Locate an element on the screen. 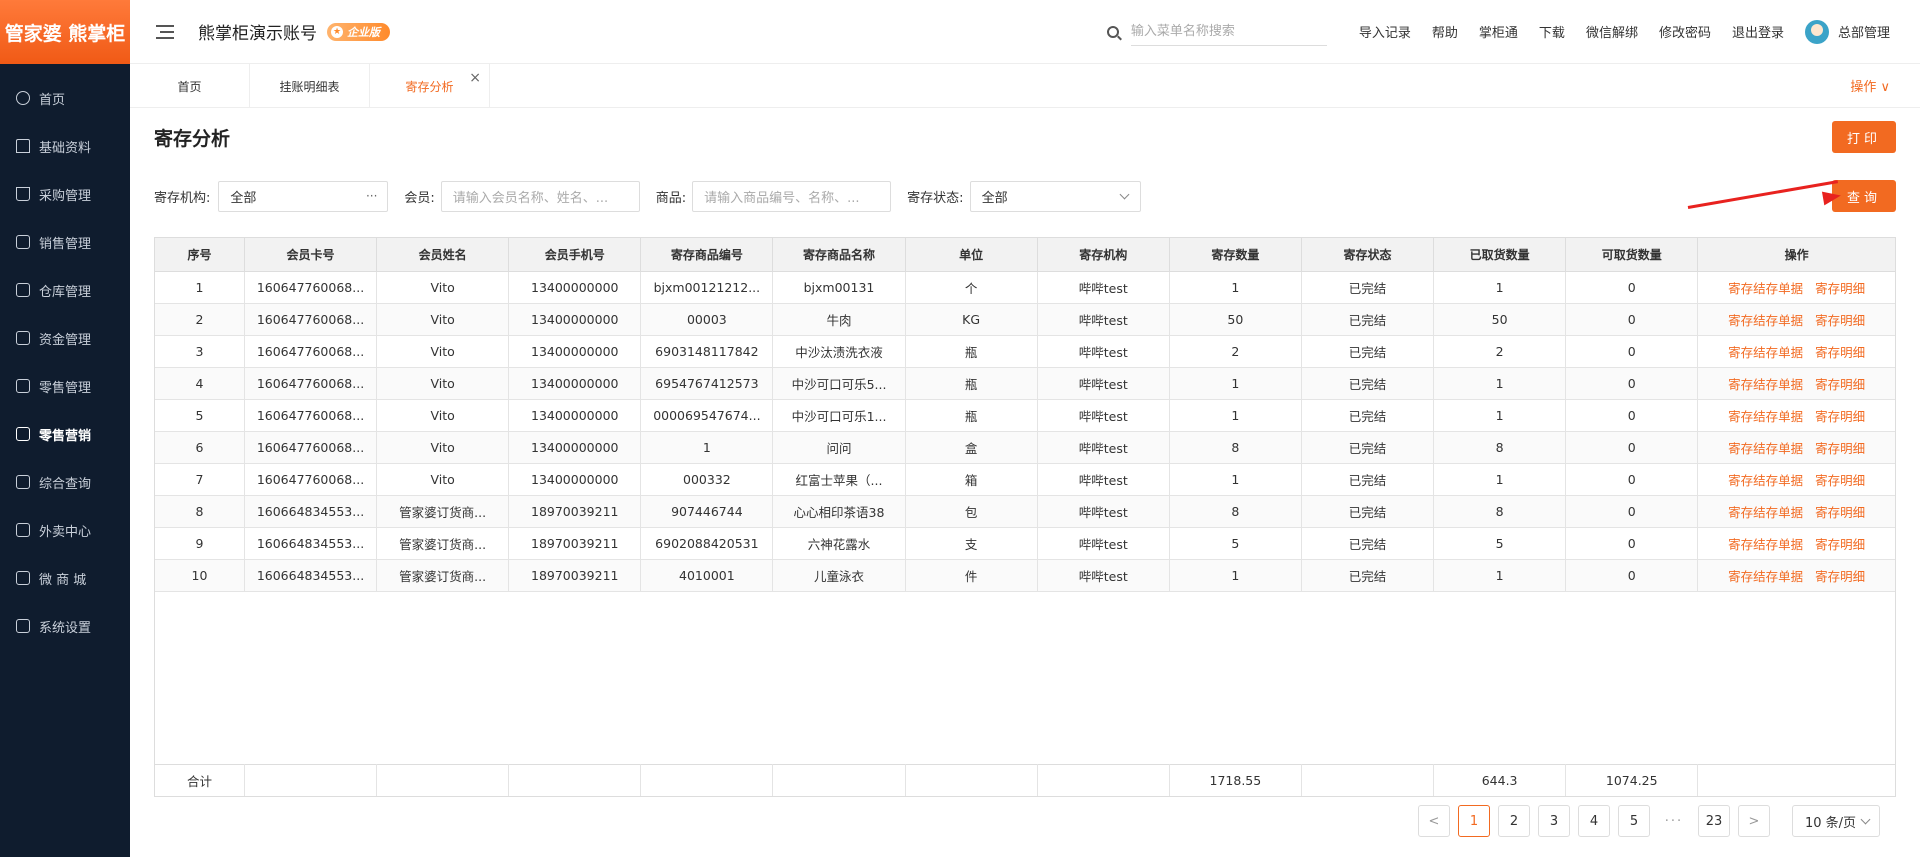 The image size is (1920, 857). query-button: 查询 is located at coordinates (1864, 196).